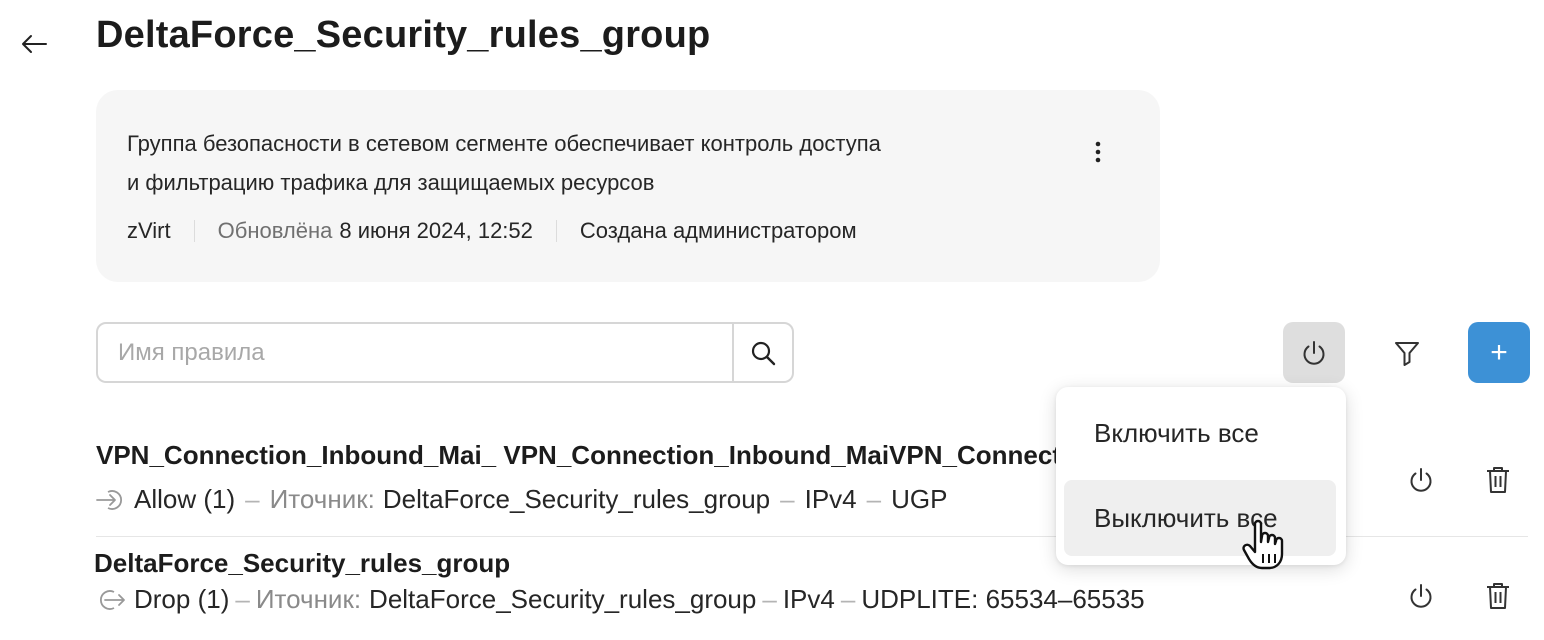 This screenshot has height=640, width=1544. Describe the element at coordinates (182, 599) in the screenshot. I see `rule-action: Drop (1)` at that location.